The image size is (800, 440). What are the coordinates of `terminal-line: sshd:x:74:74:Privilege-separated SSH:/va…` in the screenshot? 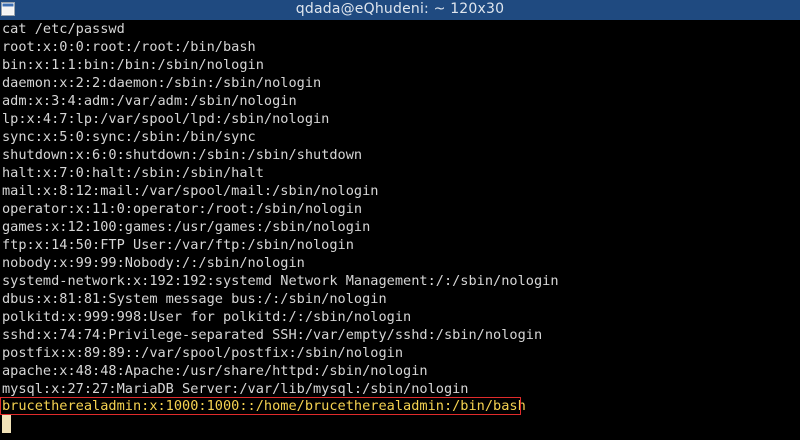 It's located at (272, 335).